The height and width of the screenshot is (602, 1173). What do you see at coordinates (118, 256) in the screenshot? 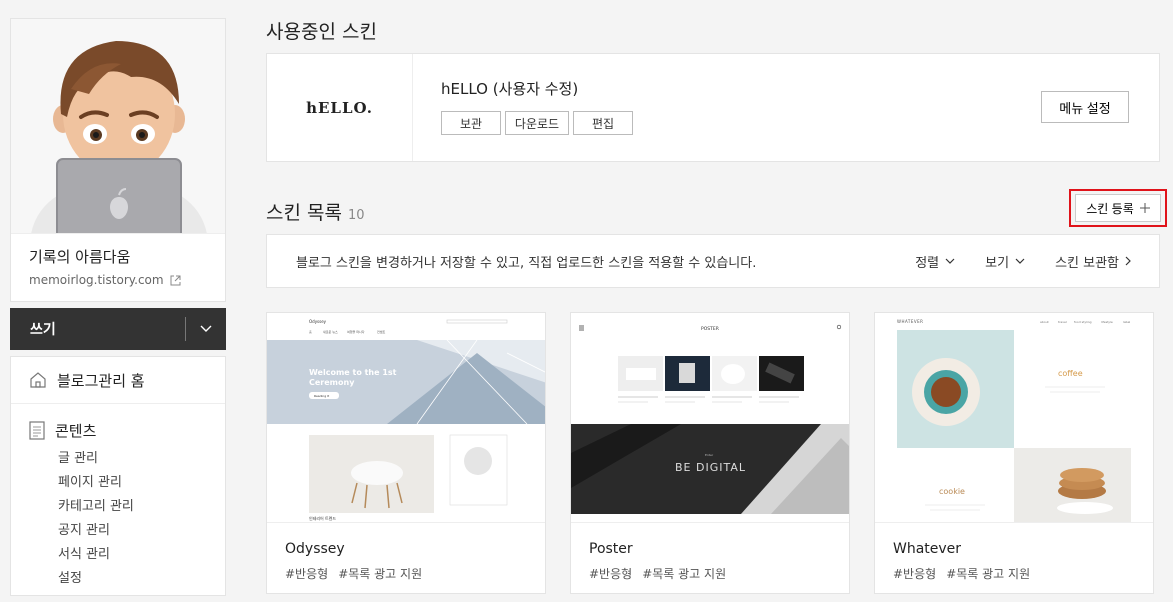
I see `blog-name: 기록의 아름다움` at bounding box center [118, 256].